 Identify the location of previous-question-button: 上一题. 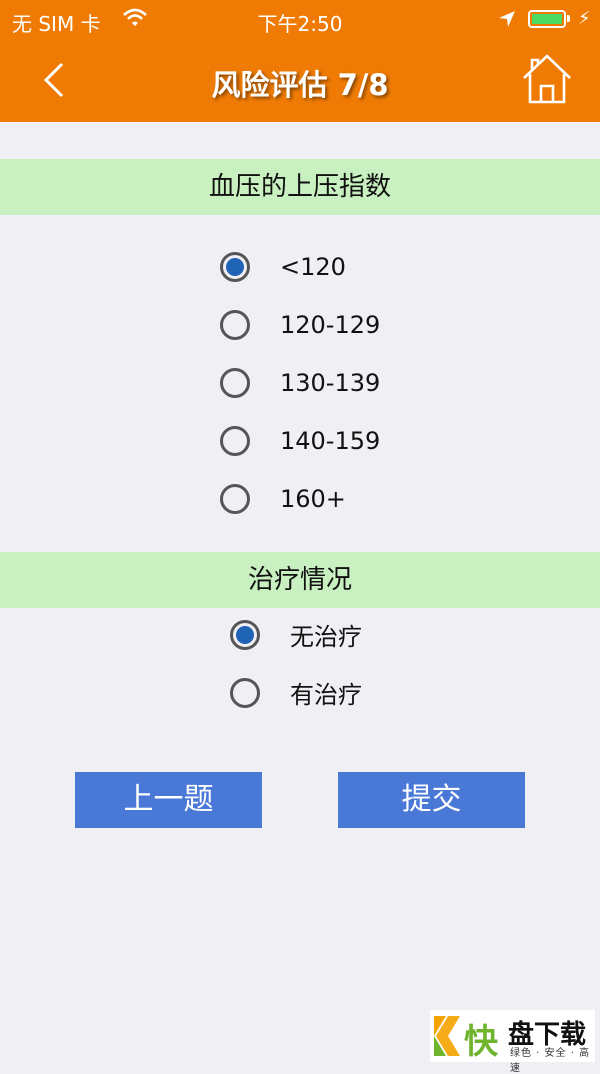
(168, 800).